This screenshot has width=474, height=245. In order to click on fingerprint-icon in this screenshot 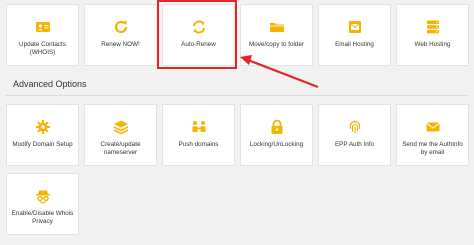, I will do `click(354, 127)`.